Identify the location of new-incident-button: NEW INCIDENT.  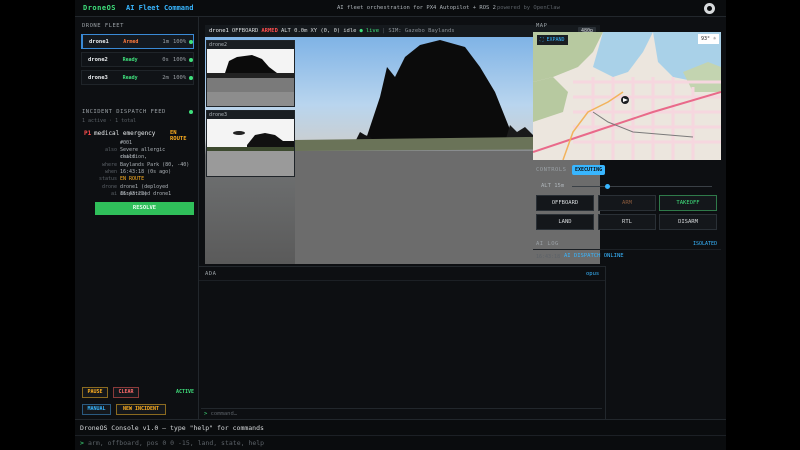
(141, 409).